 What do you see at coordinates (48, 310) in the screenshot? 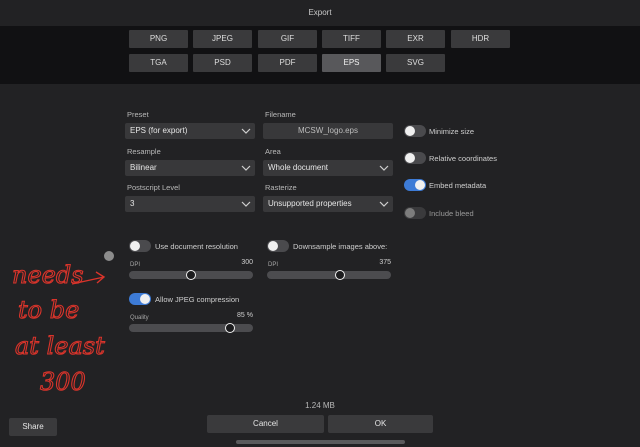
I see `annotation-text-line-2: to be` at bounding box center [48, 310].